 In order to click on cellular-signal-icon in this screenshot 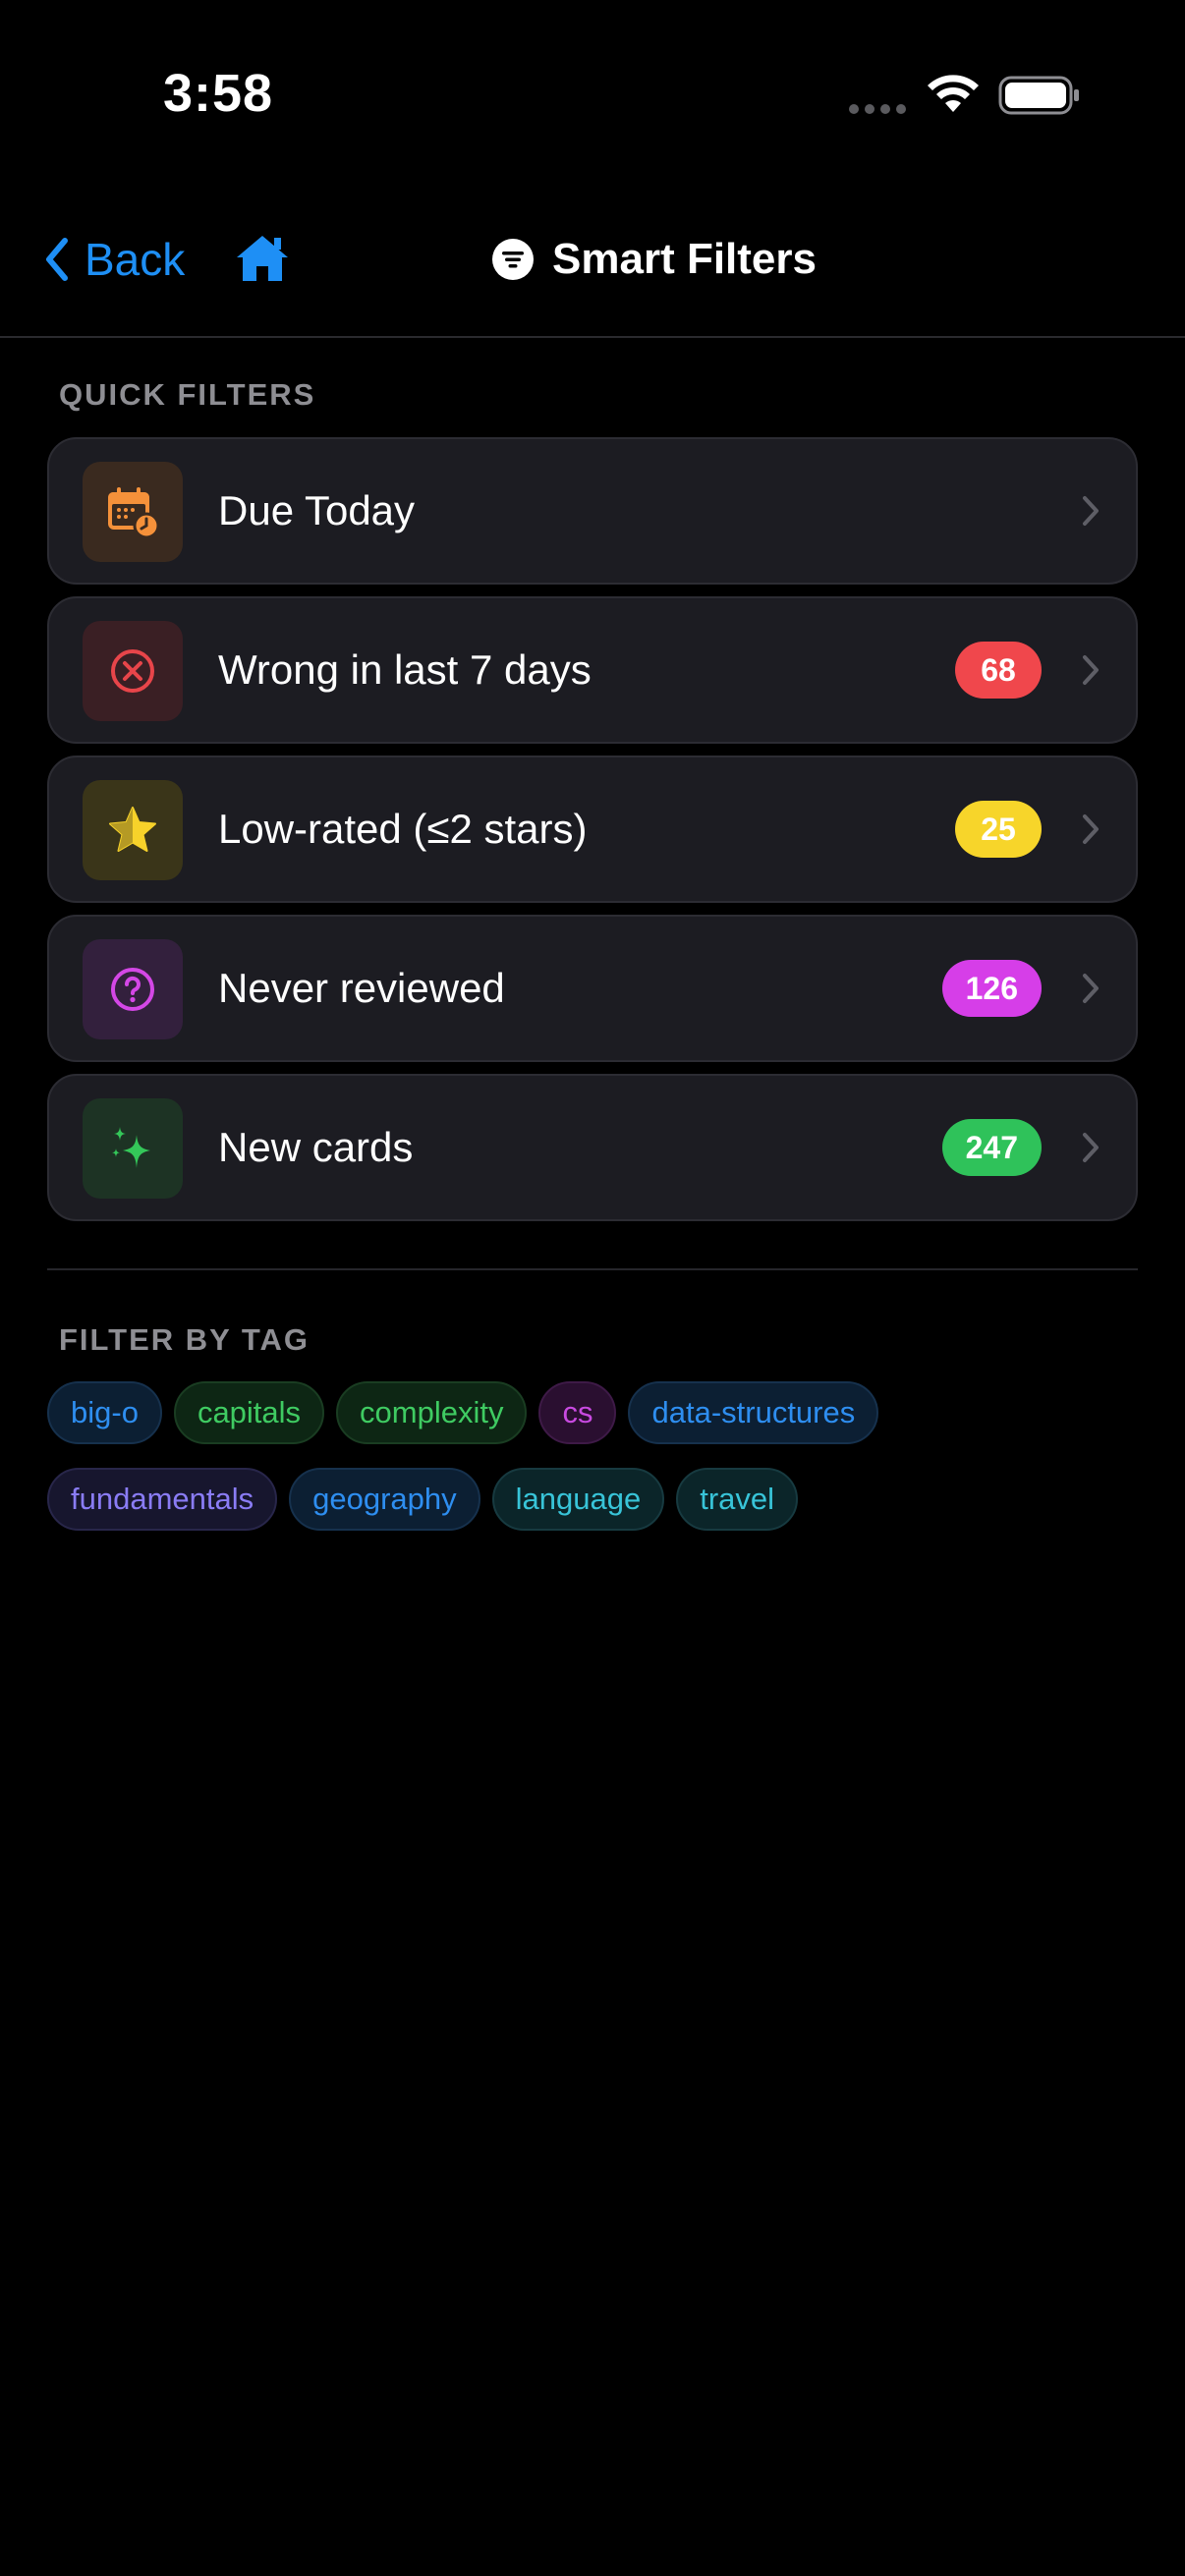, I will do `click(878, 109)`.